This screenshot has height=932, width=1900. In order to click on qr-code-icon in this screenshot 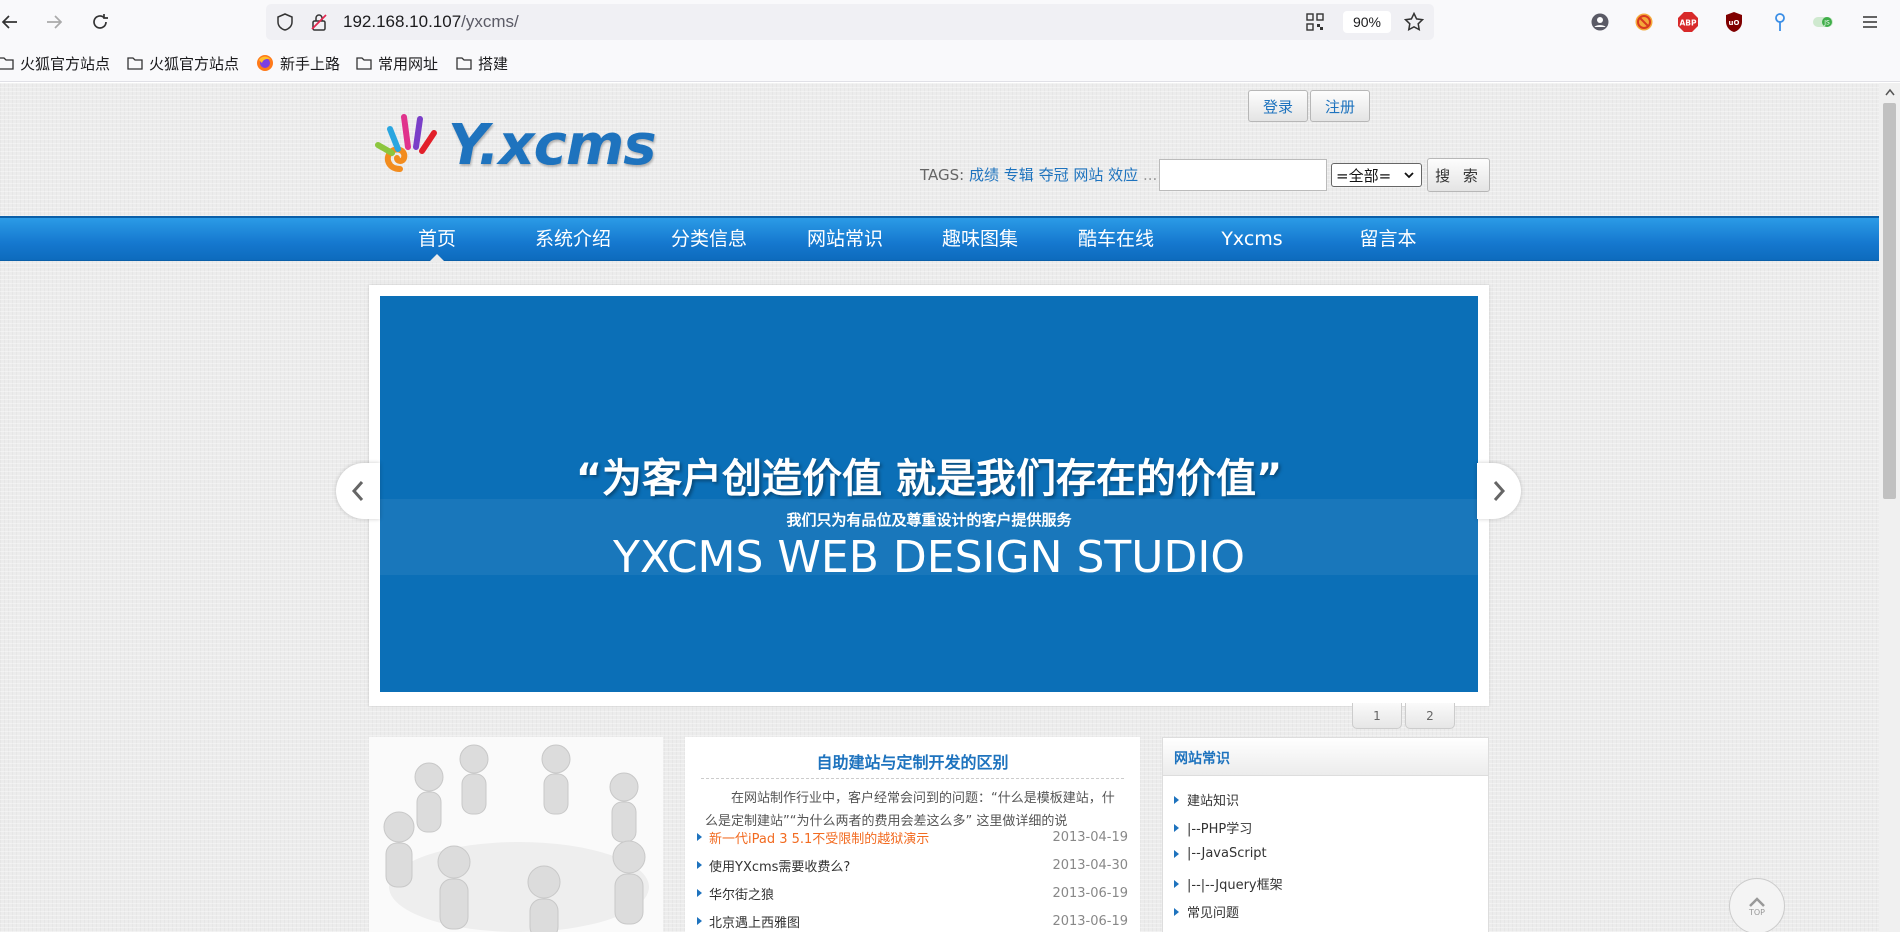, I will do `click(1315, 24)`.